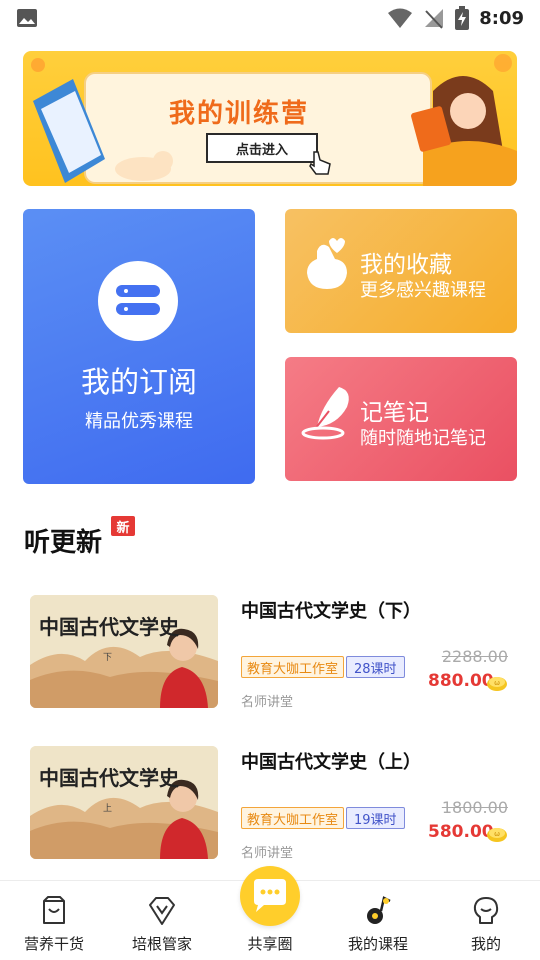 The height and width of the screenshot is (960, 540). Describe the element at coordinates (485, 944) in the screenshot. I see `nav-label: 我的` at that location.